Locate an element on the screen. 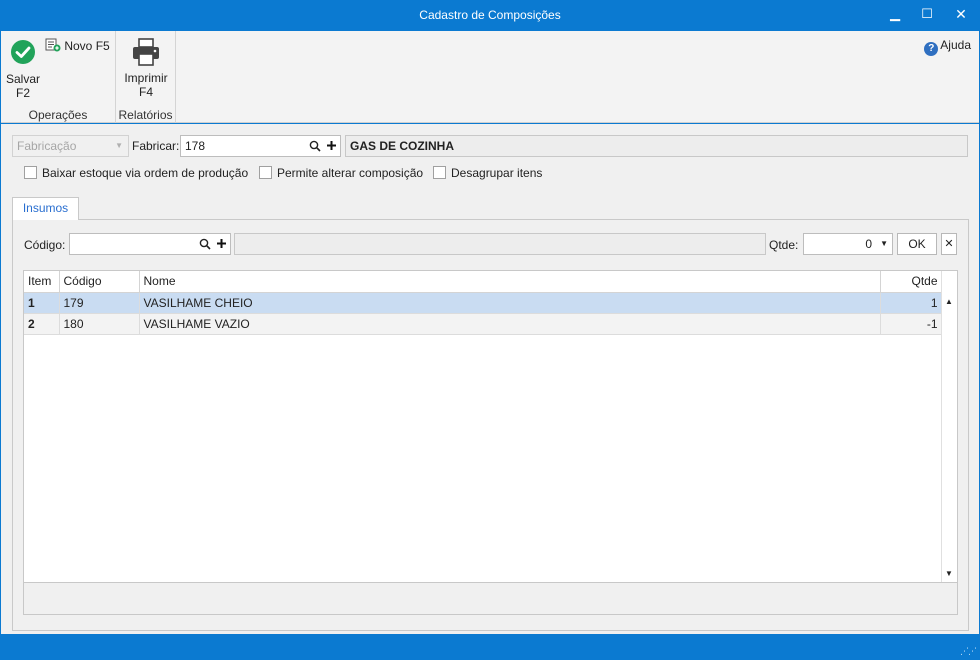 The image size is (980, 660). ok-button: OK is located at coordinates (917, 244).